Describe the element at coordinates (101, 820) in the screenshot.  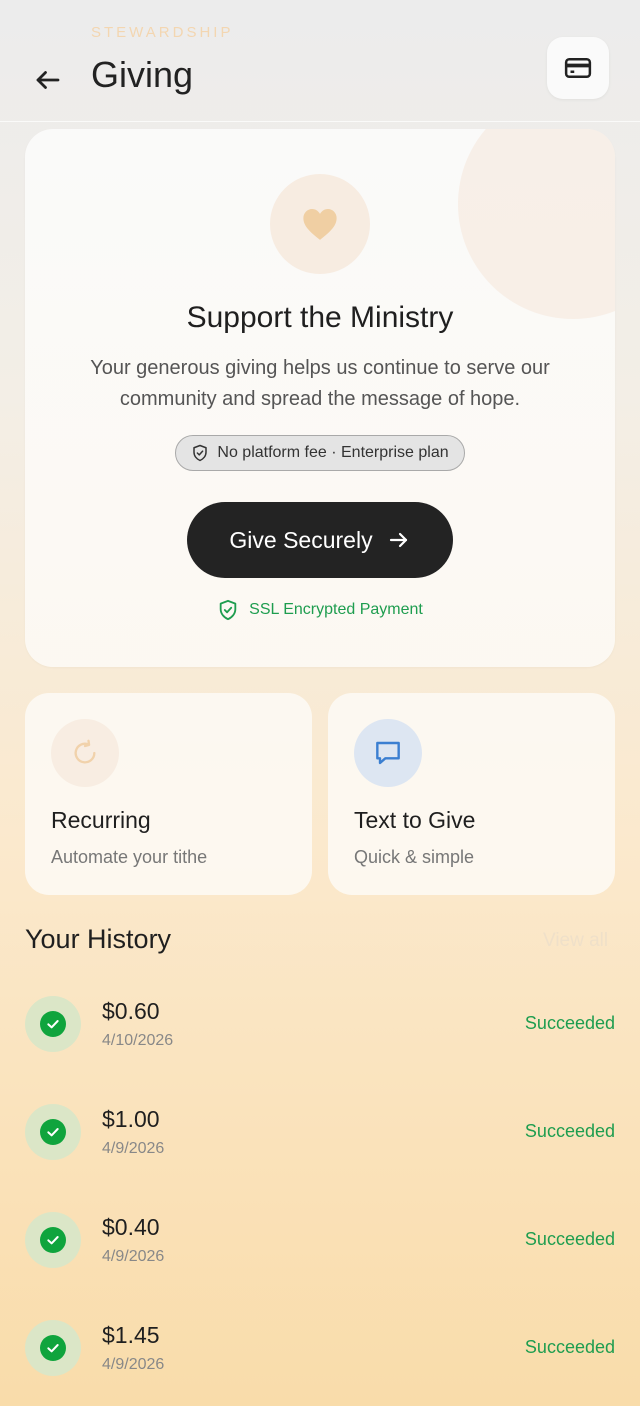
I see `recurring-title: Recurring` at that location.